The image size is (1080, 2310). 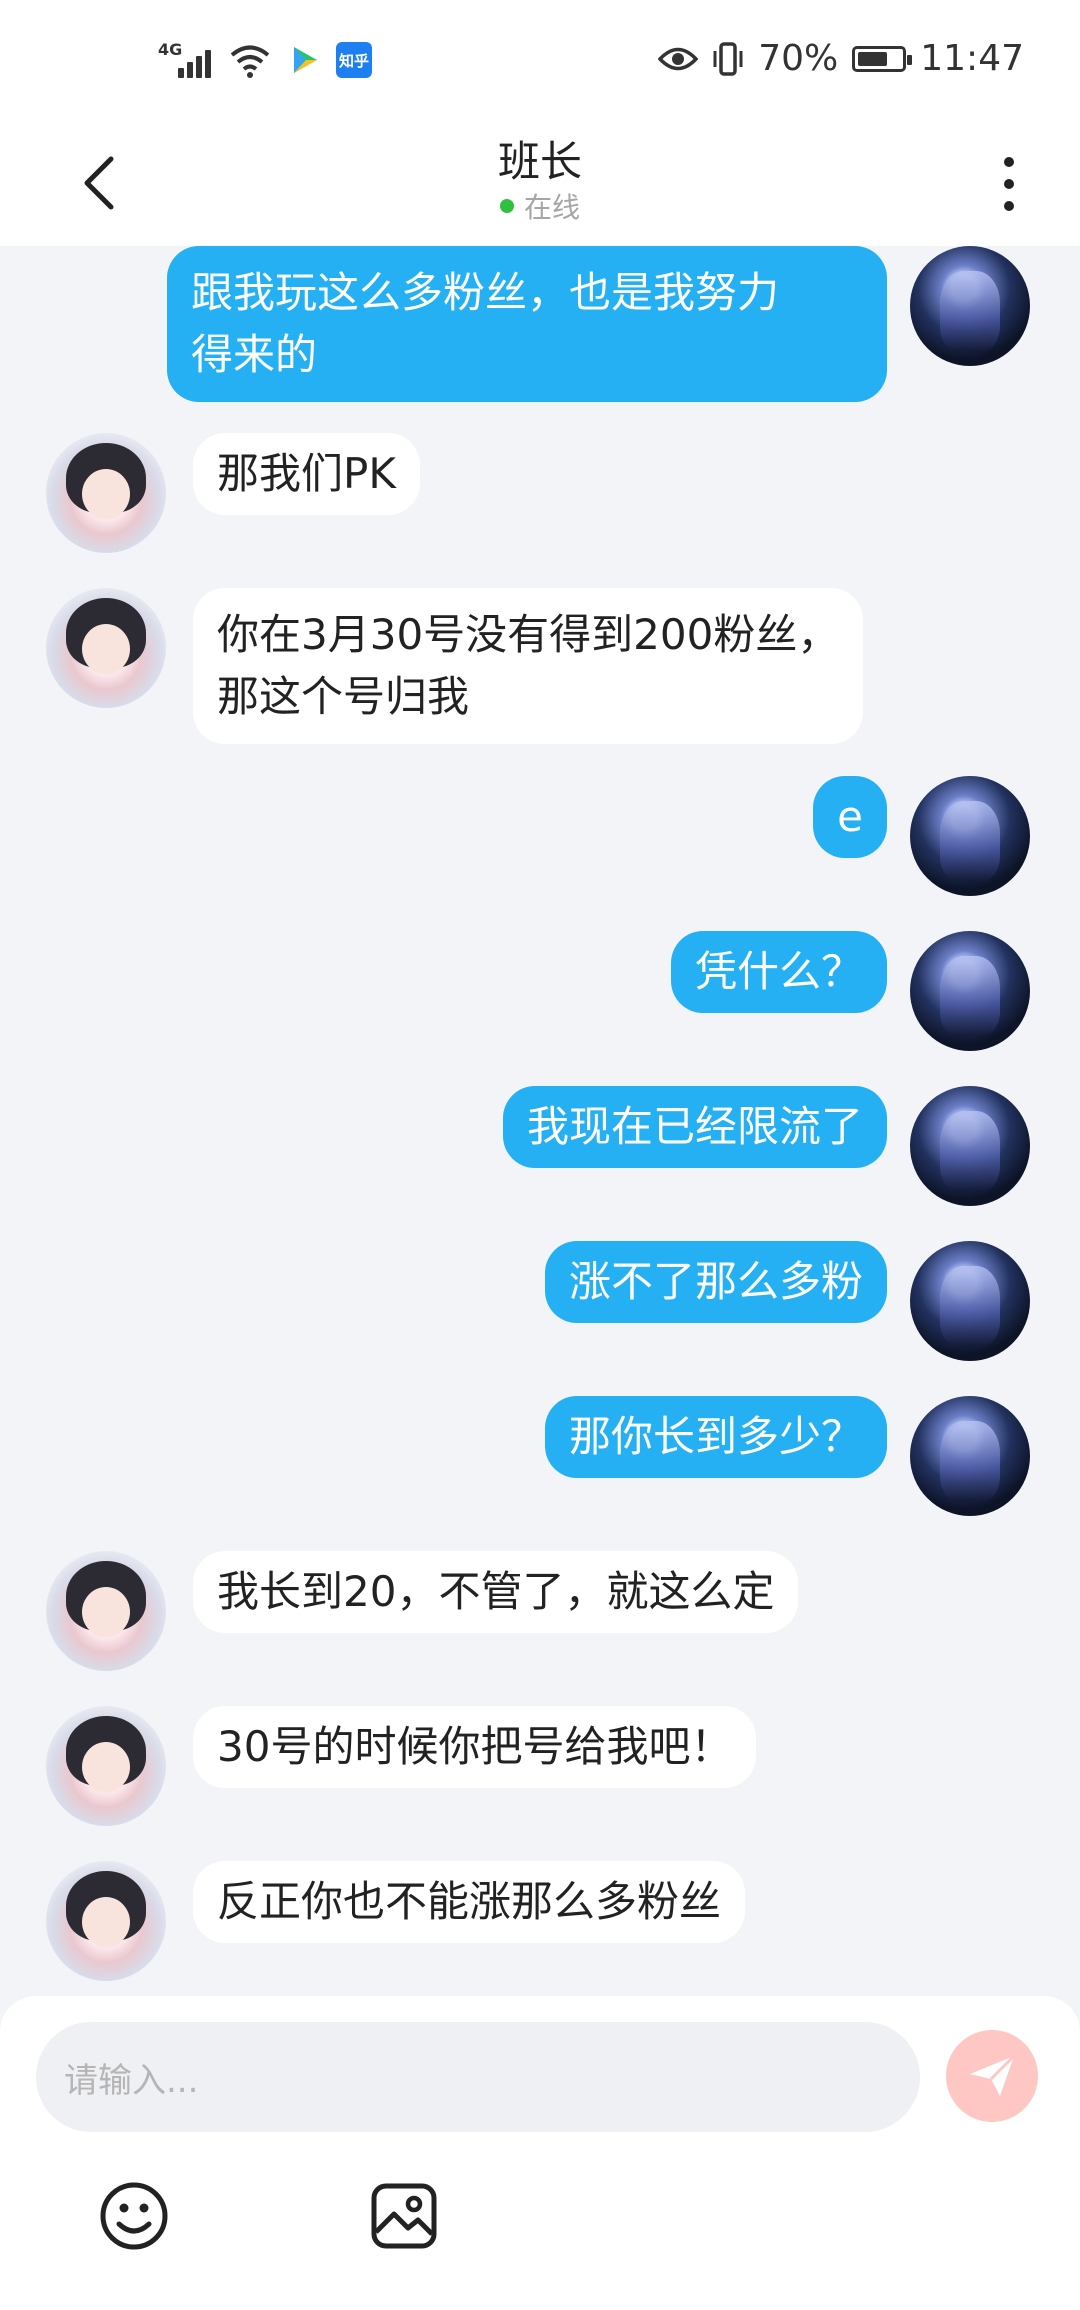 What do you see at coordinates (972, 58) in the screenshot?
I see `clock: 11:47` at bounding box center [972, 58].